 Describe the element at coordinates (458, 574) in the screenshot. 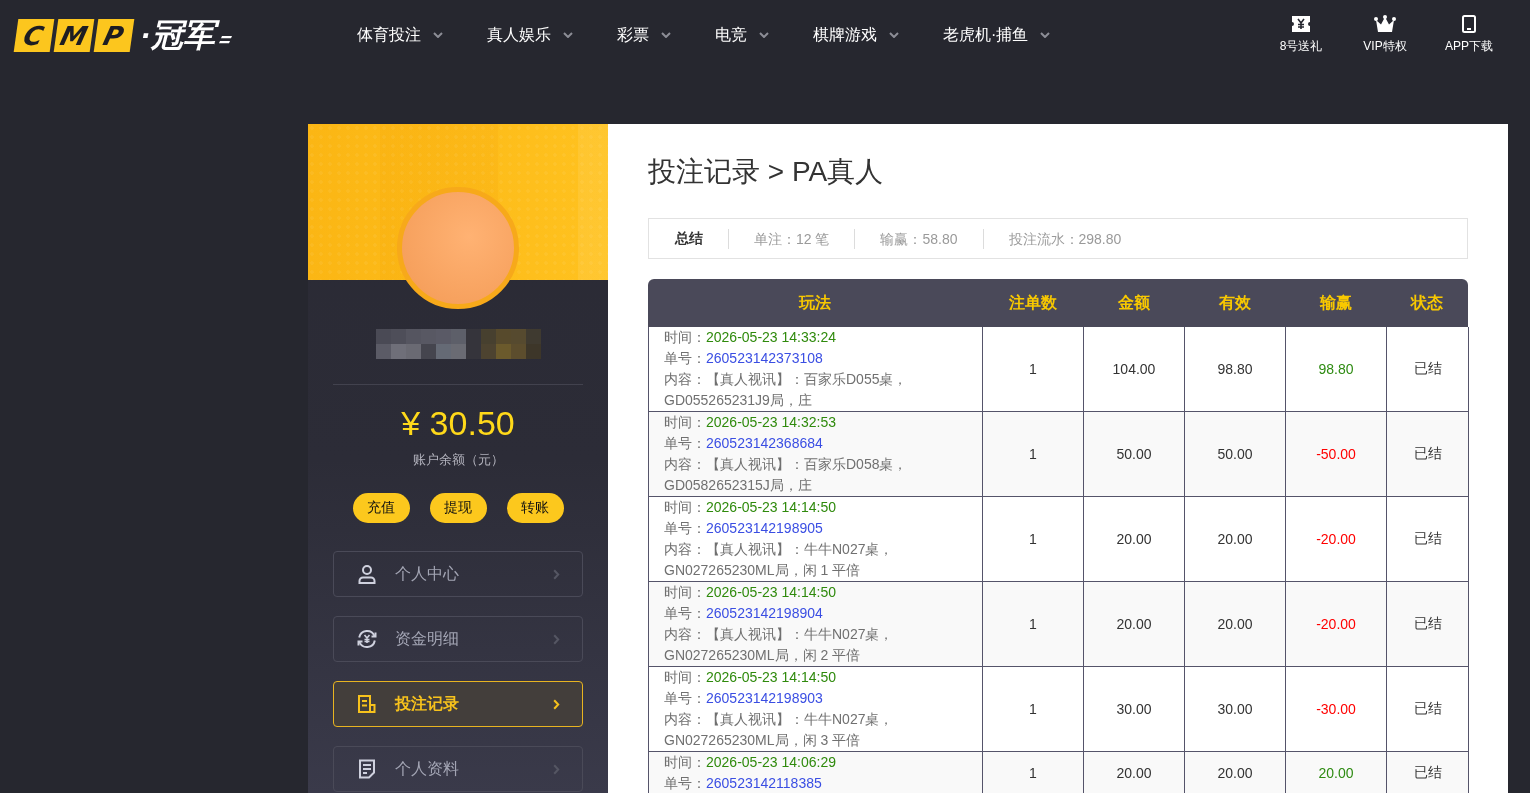

I see `account-menu-item: 个人中心` at that location.